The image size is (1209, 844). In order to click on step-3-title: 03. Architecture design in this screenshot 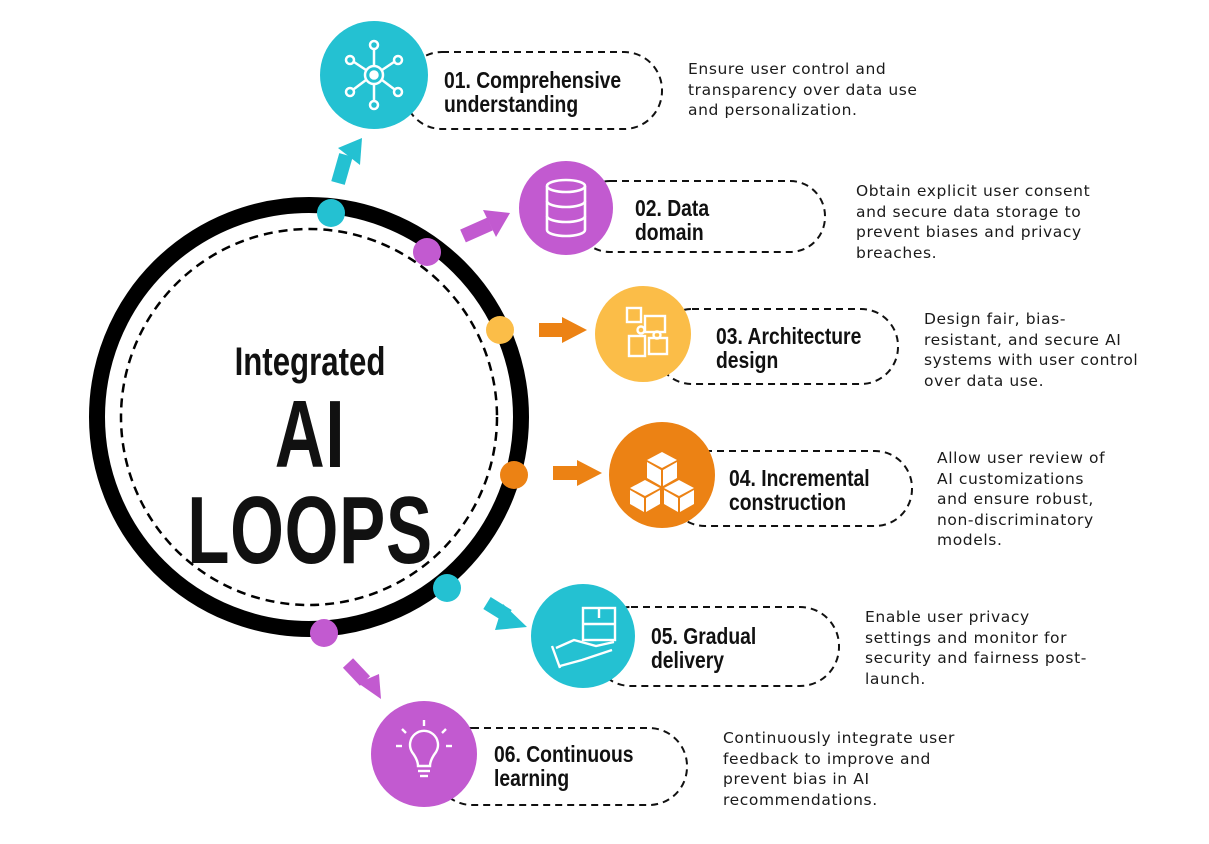, I will do `click(788, 348)`.